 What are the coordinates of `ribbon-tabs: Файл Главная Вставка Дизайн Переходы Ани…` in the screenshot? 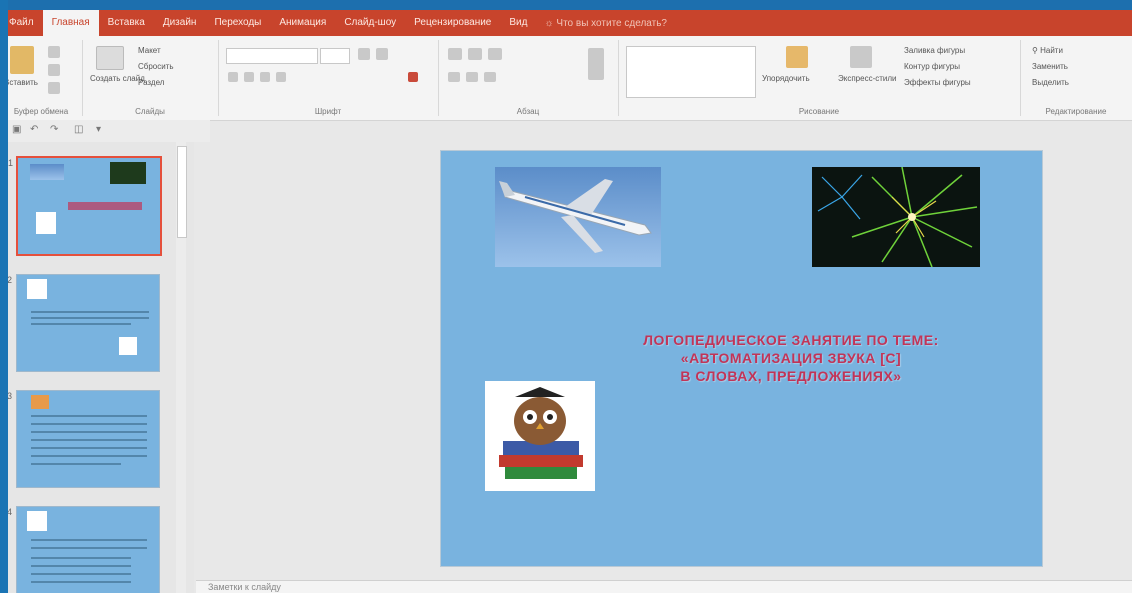 It's located at (566, 23).